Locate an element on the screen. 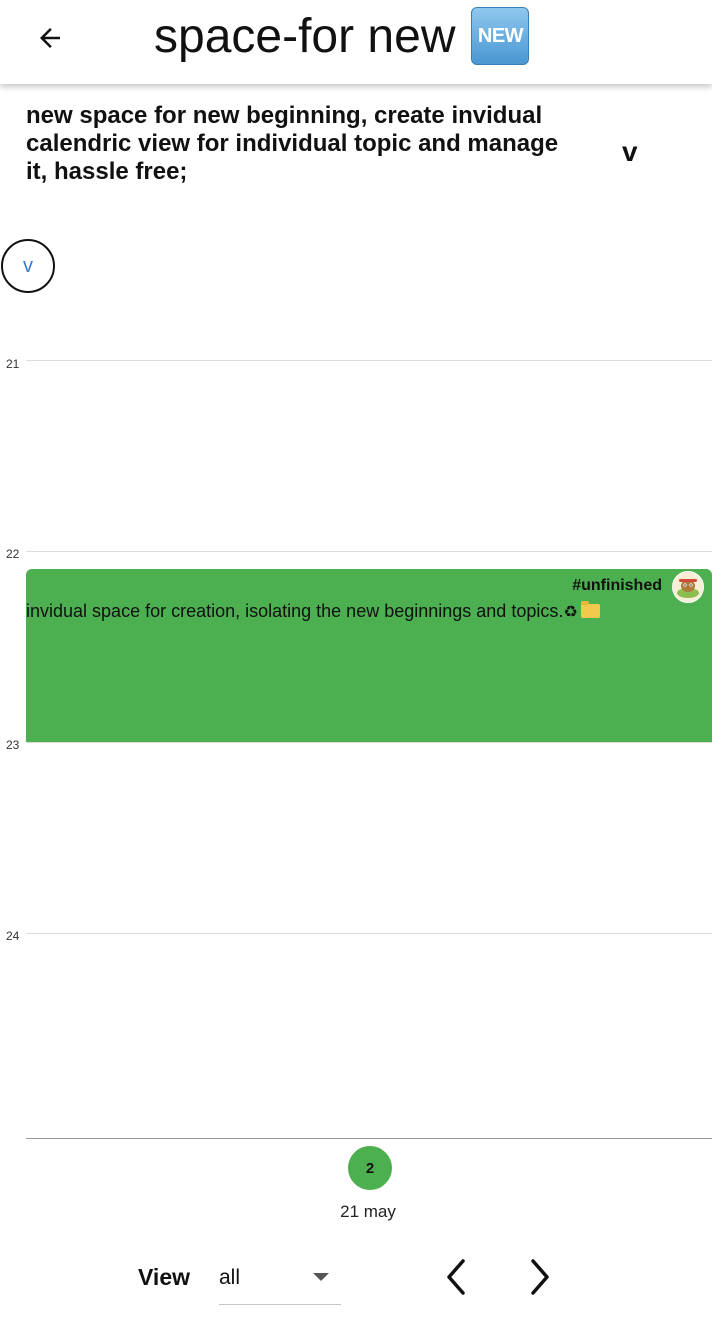 This screenshot has height=1321, width=712. new-badge-icon: NEW is located at coordinates (500, 36).